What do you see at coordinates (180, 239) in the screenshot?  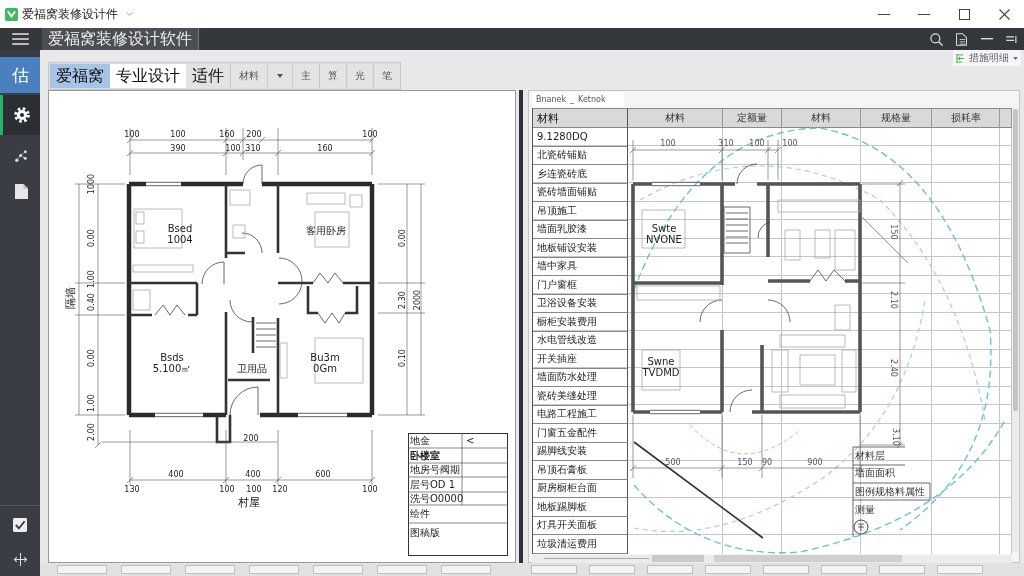 I see `room-label: 1004` at bounding box center [180, 239].